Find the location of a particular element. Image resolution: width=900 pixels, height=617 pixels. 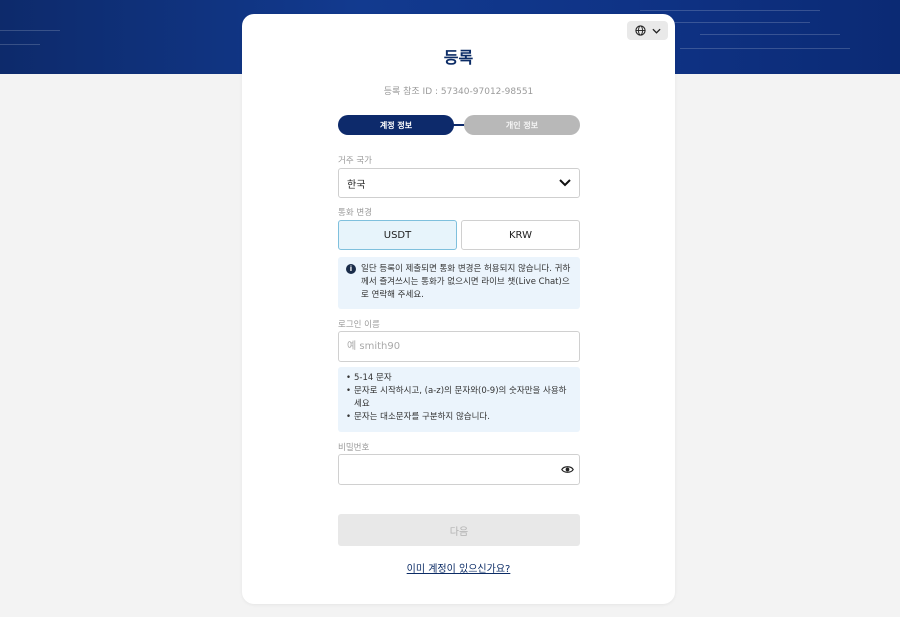

currency-label: 통화 변경 is located at coordinates (355, 213).